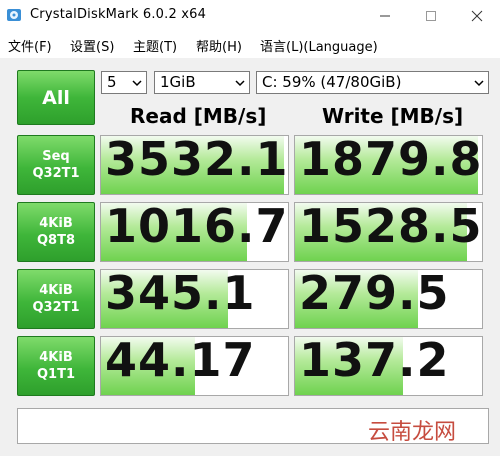 This screenshot has height=456, width=500. What do you see at coordinates (219, 45) in the screenshot?
I see `menu-help: 帮助(H)` at bounding box center [219, 45].